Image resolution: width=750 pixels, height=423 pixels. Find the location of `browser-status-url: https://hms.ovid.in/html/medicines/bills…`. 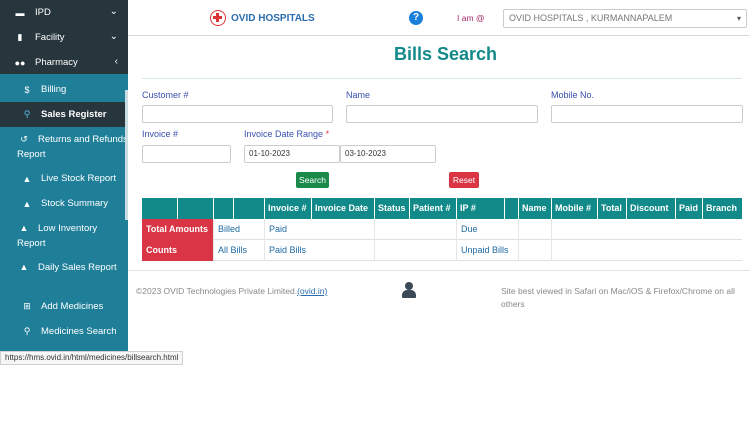

browser-status-url: https://hms.ovid.in/html/medicines/bills… is located at coordinates (92, 358).